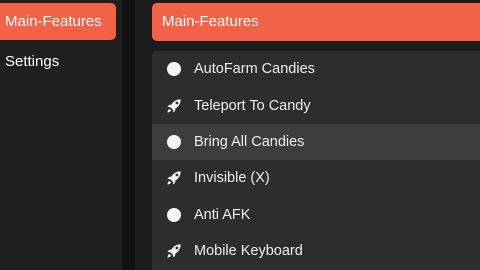 This screenshot has height=270, width=480. What do you see at coordinates (316, 22) in the screenshot?
I see `section-header: Main-Features` at bounding box center [316, 22].